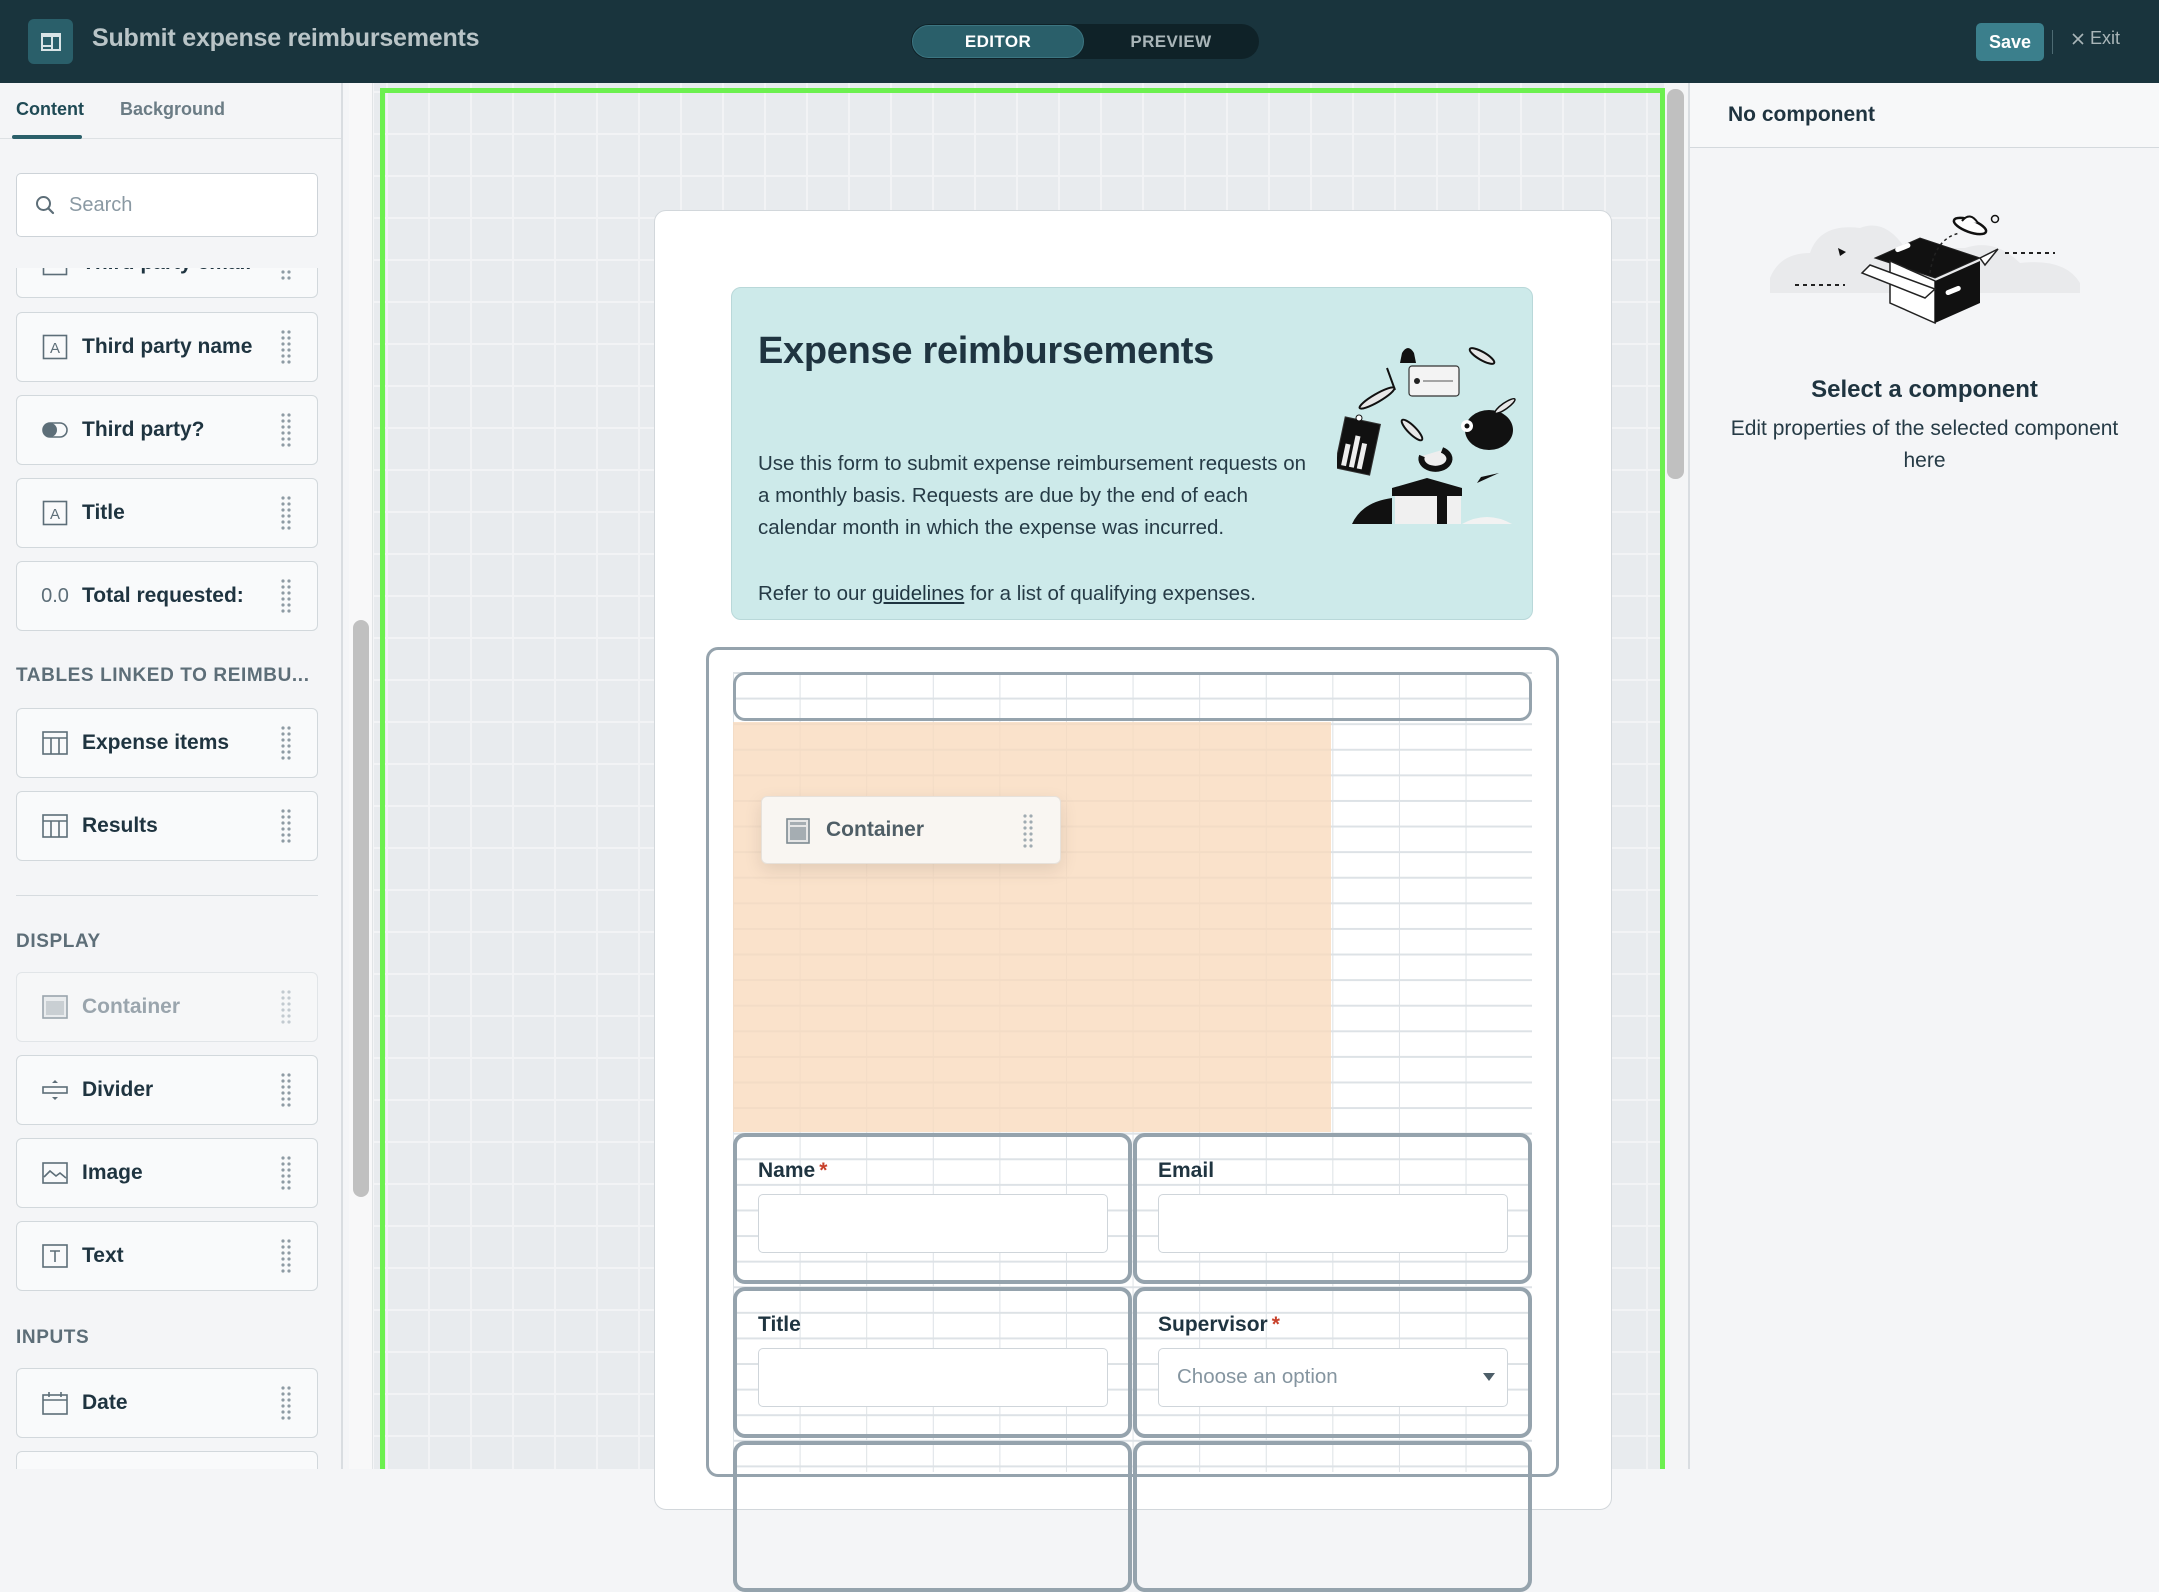 The width and height of the screenshot is (2159, 1592). What do you see at coordinates (998, 41) in the screenshot?
I see `editor-mode-button: EDITOR` at bounding box center [998, 41].